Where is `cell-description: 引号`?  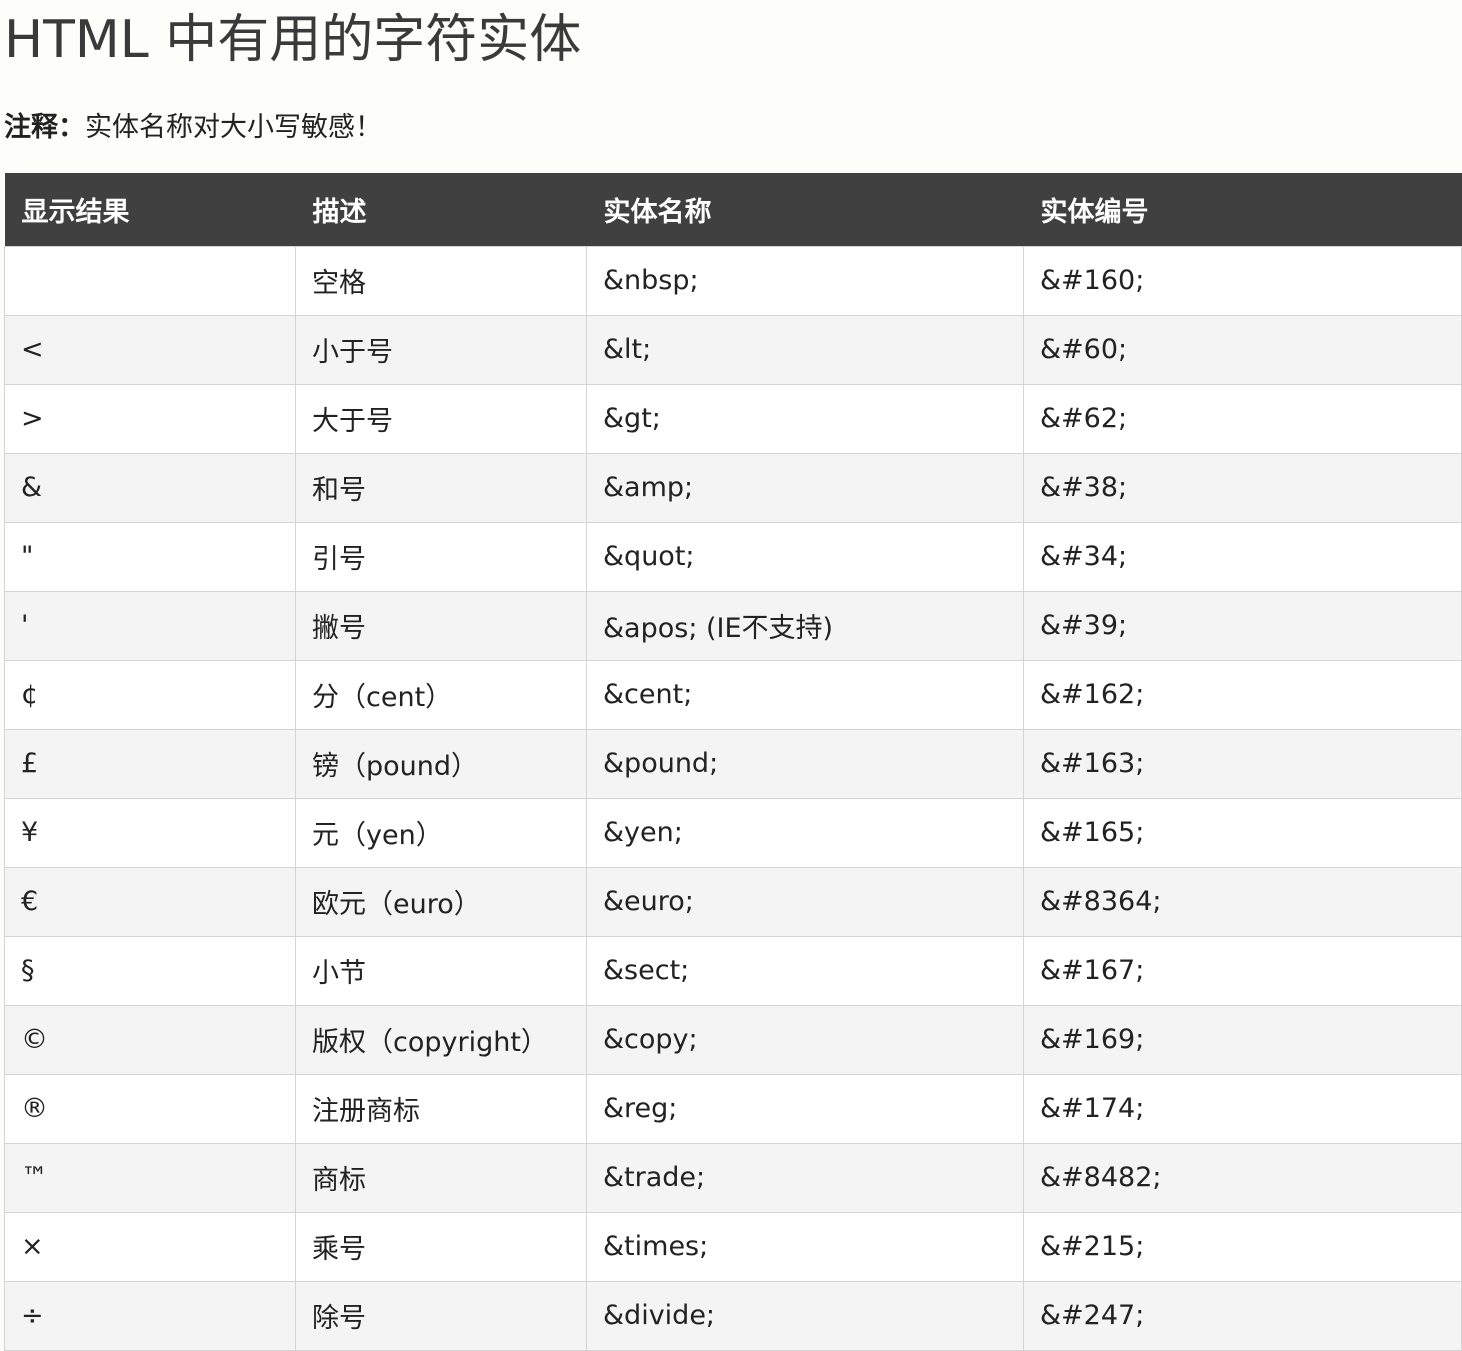
cell-description: 引号 is located at coordinates (441, 556).